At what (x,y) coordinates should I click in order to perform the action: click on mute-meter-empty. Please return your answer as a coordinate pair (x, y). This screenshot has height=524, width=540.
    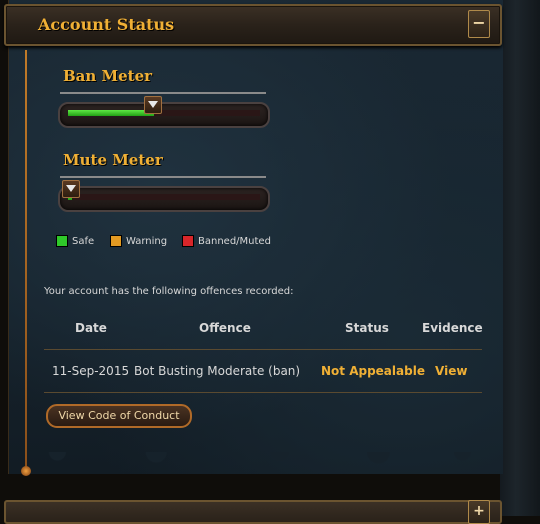
    Looking at the image, I should click on (164, 197).